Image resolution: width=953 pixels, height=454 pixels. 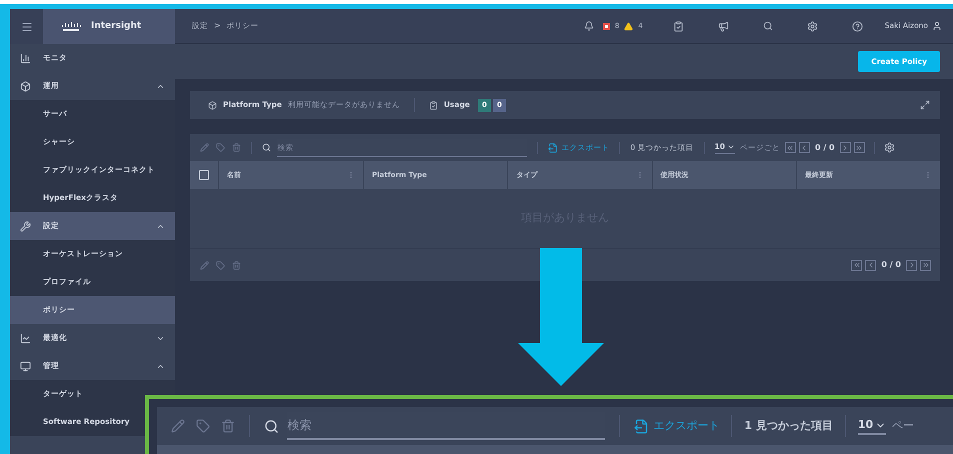 I want to click on usage-icon, so click(x=433, y=105).